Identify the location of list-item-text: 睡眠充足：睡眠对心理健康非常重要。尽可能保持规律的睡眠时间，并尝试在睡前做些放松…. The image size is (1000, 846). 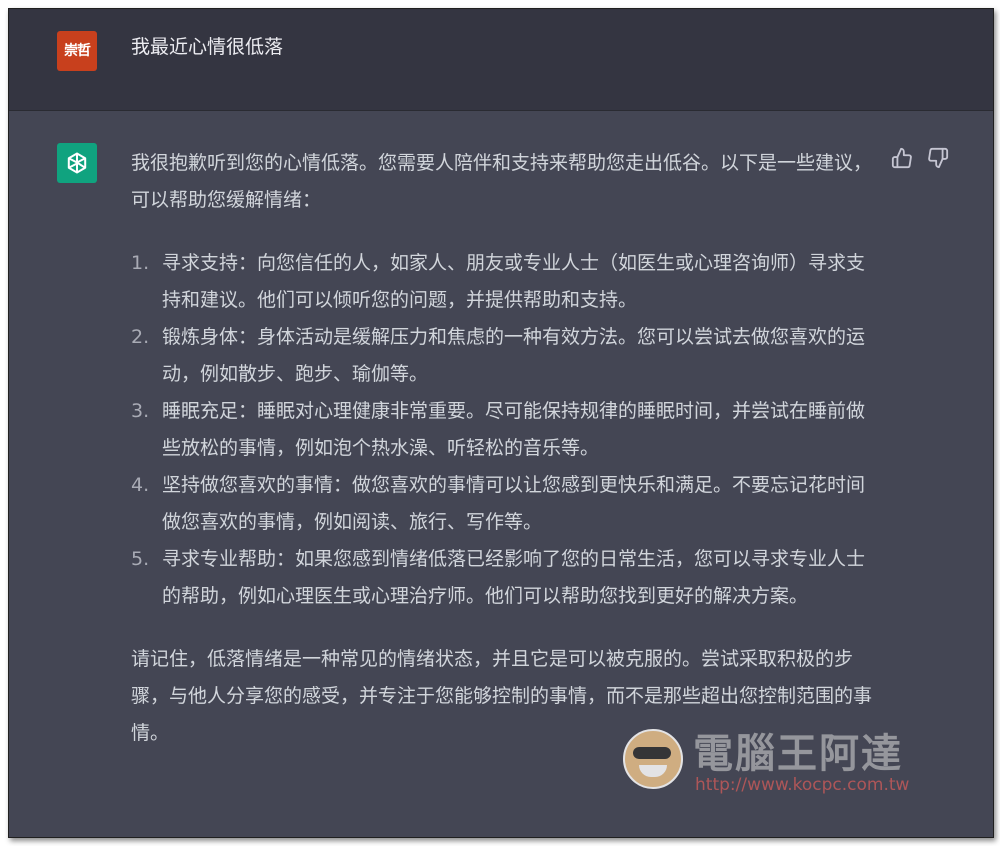
(514, 429).